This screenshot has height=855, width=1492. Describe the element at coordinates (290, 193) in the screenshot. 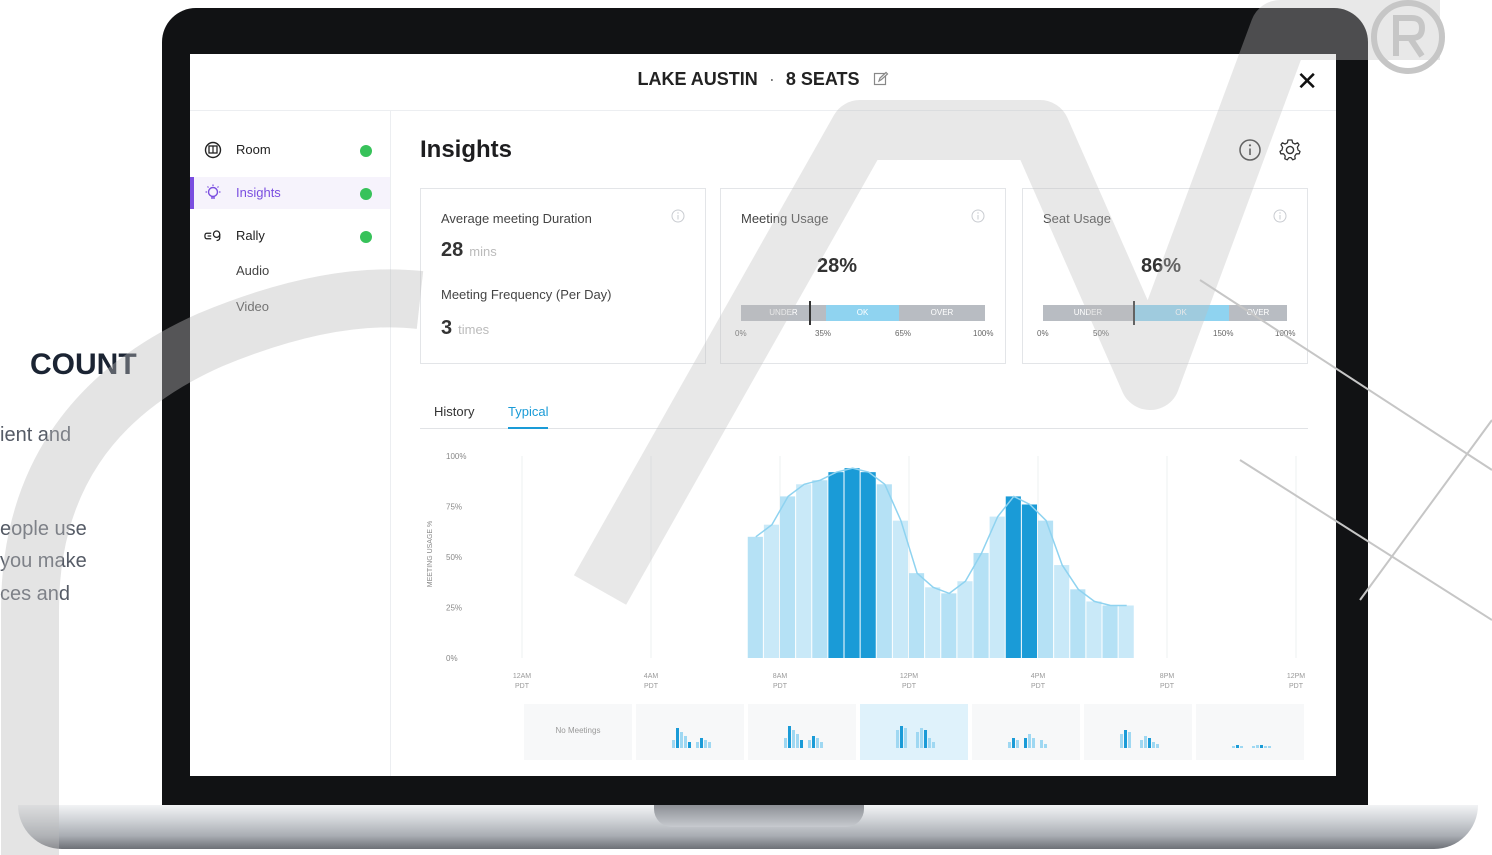

I see `sidebar-item-insights: Insights` at that location.